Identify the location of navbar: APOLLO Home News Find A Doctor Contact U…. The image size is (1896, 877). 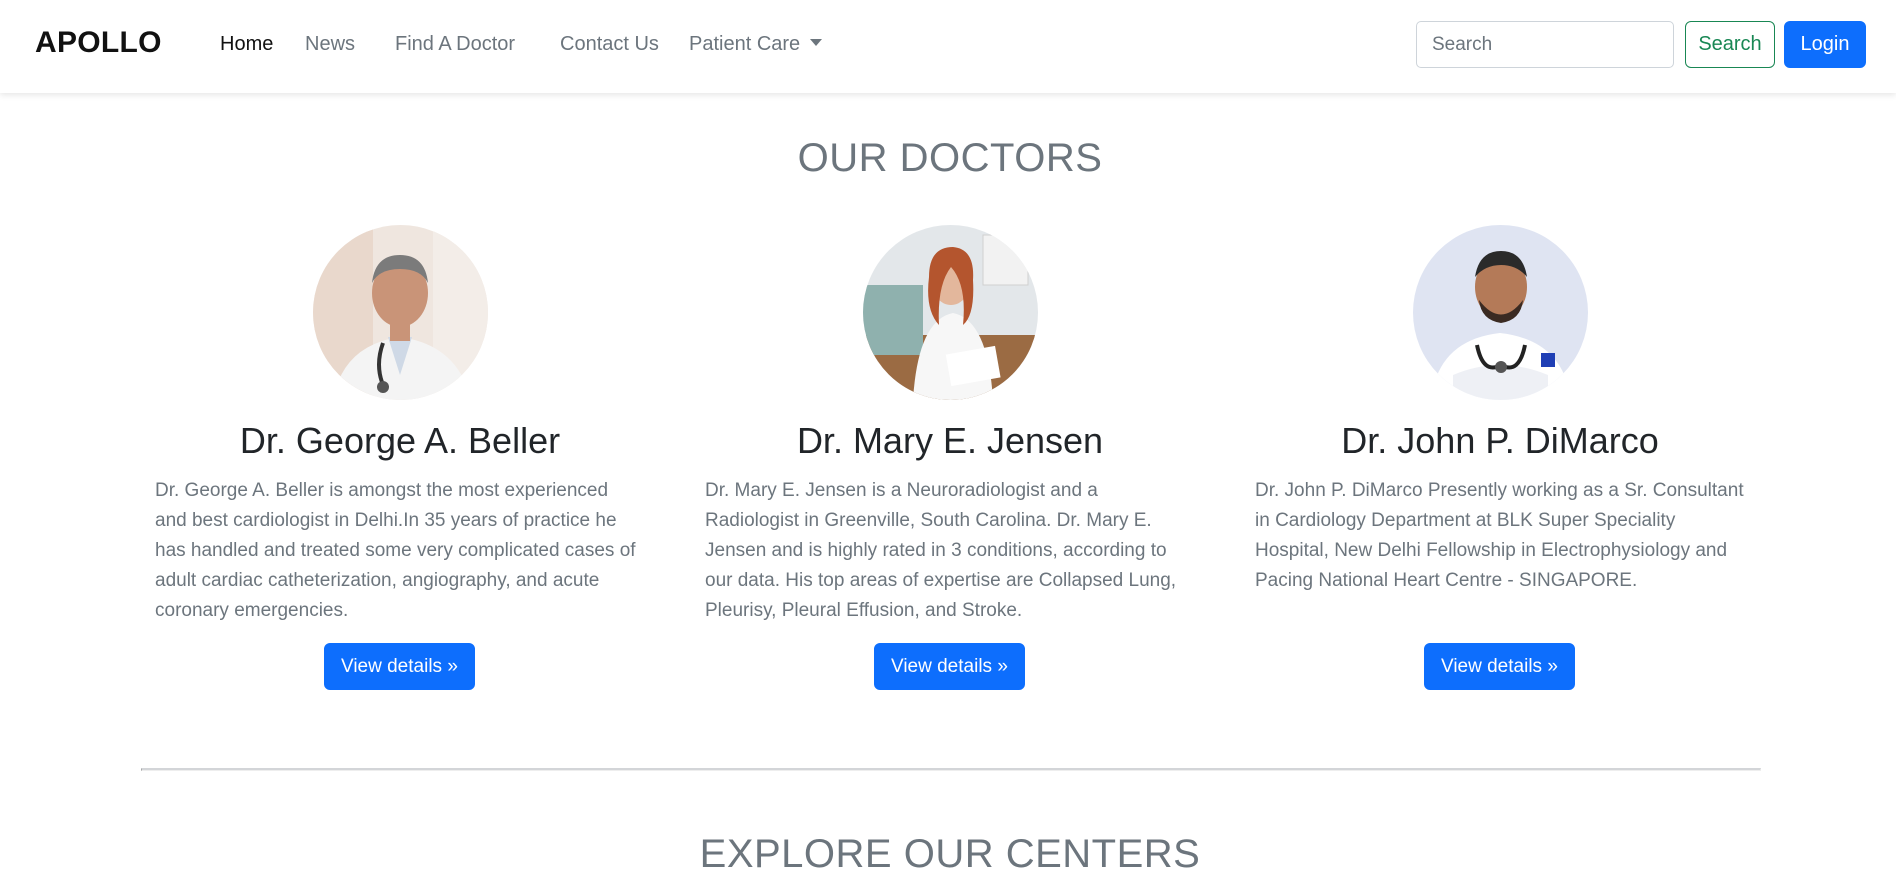
(948, 46).